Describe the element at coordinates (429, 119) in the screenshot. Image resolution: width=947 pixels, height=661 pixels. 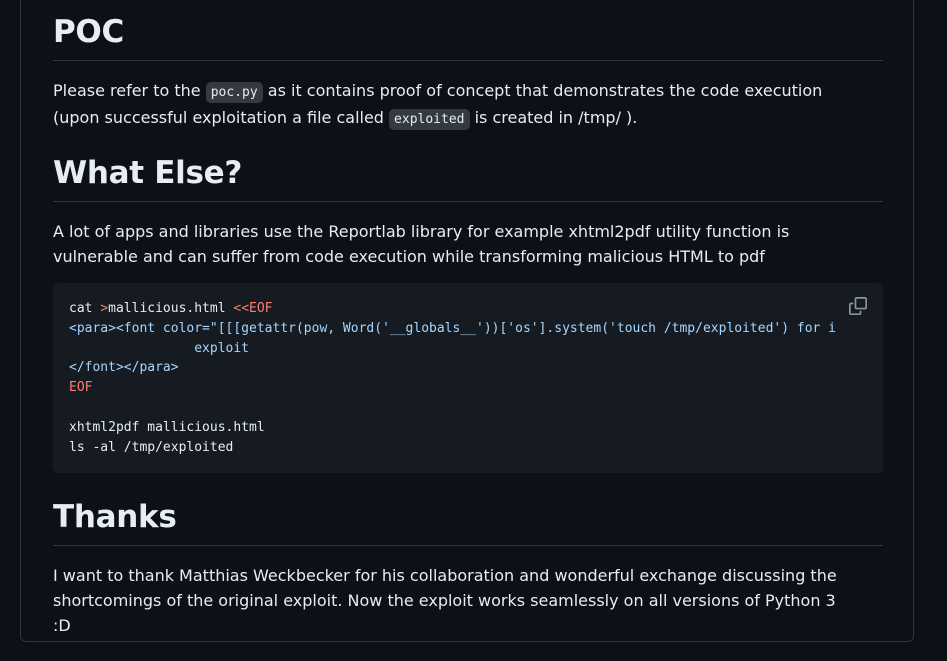
I see `exploited-code: exploited` at that location.